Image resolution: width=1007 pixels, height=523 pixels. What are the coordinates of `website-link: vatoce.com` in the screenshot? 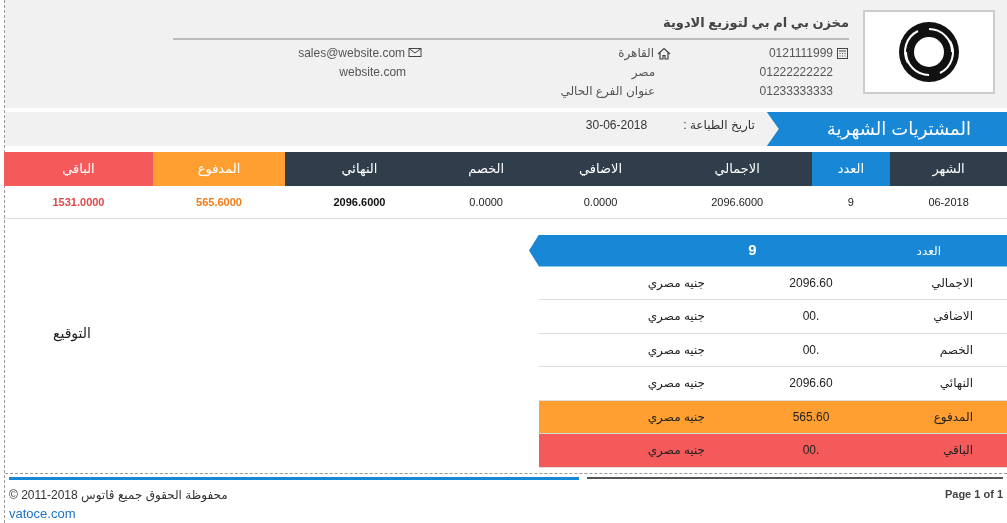 It's located at (42, 513).